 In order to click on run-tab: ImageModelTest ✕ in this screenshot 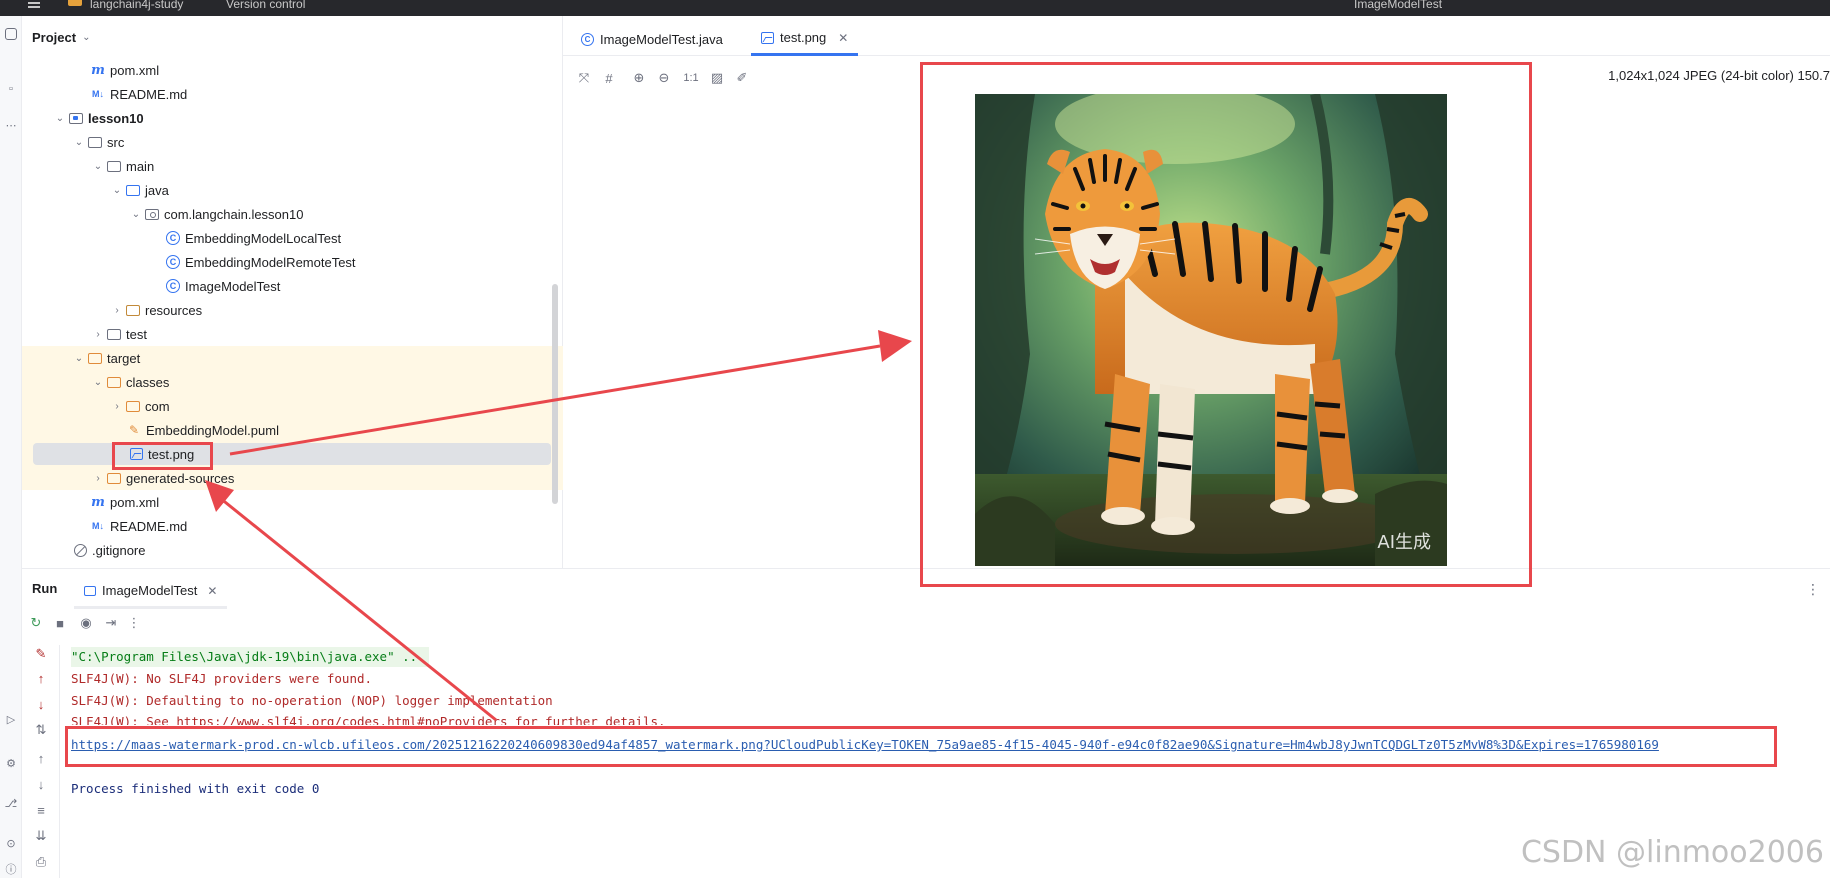, I will do `click(151, 592)`.